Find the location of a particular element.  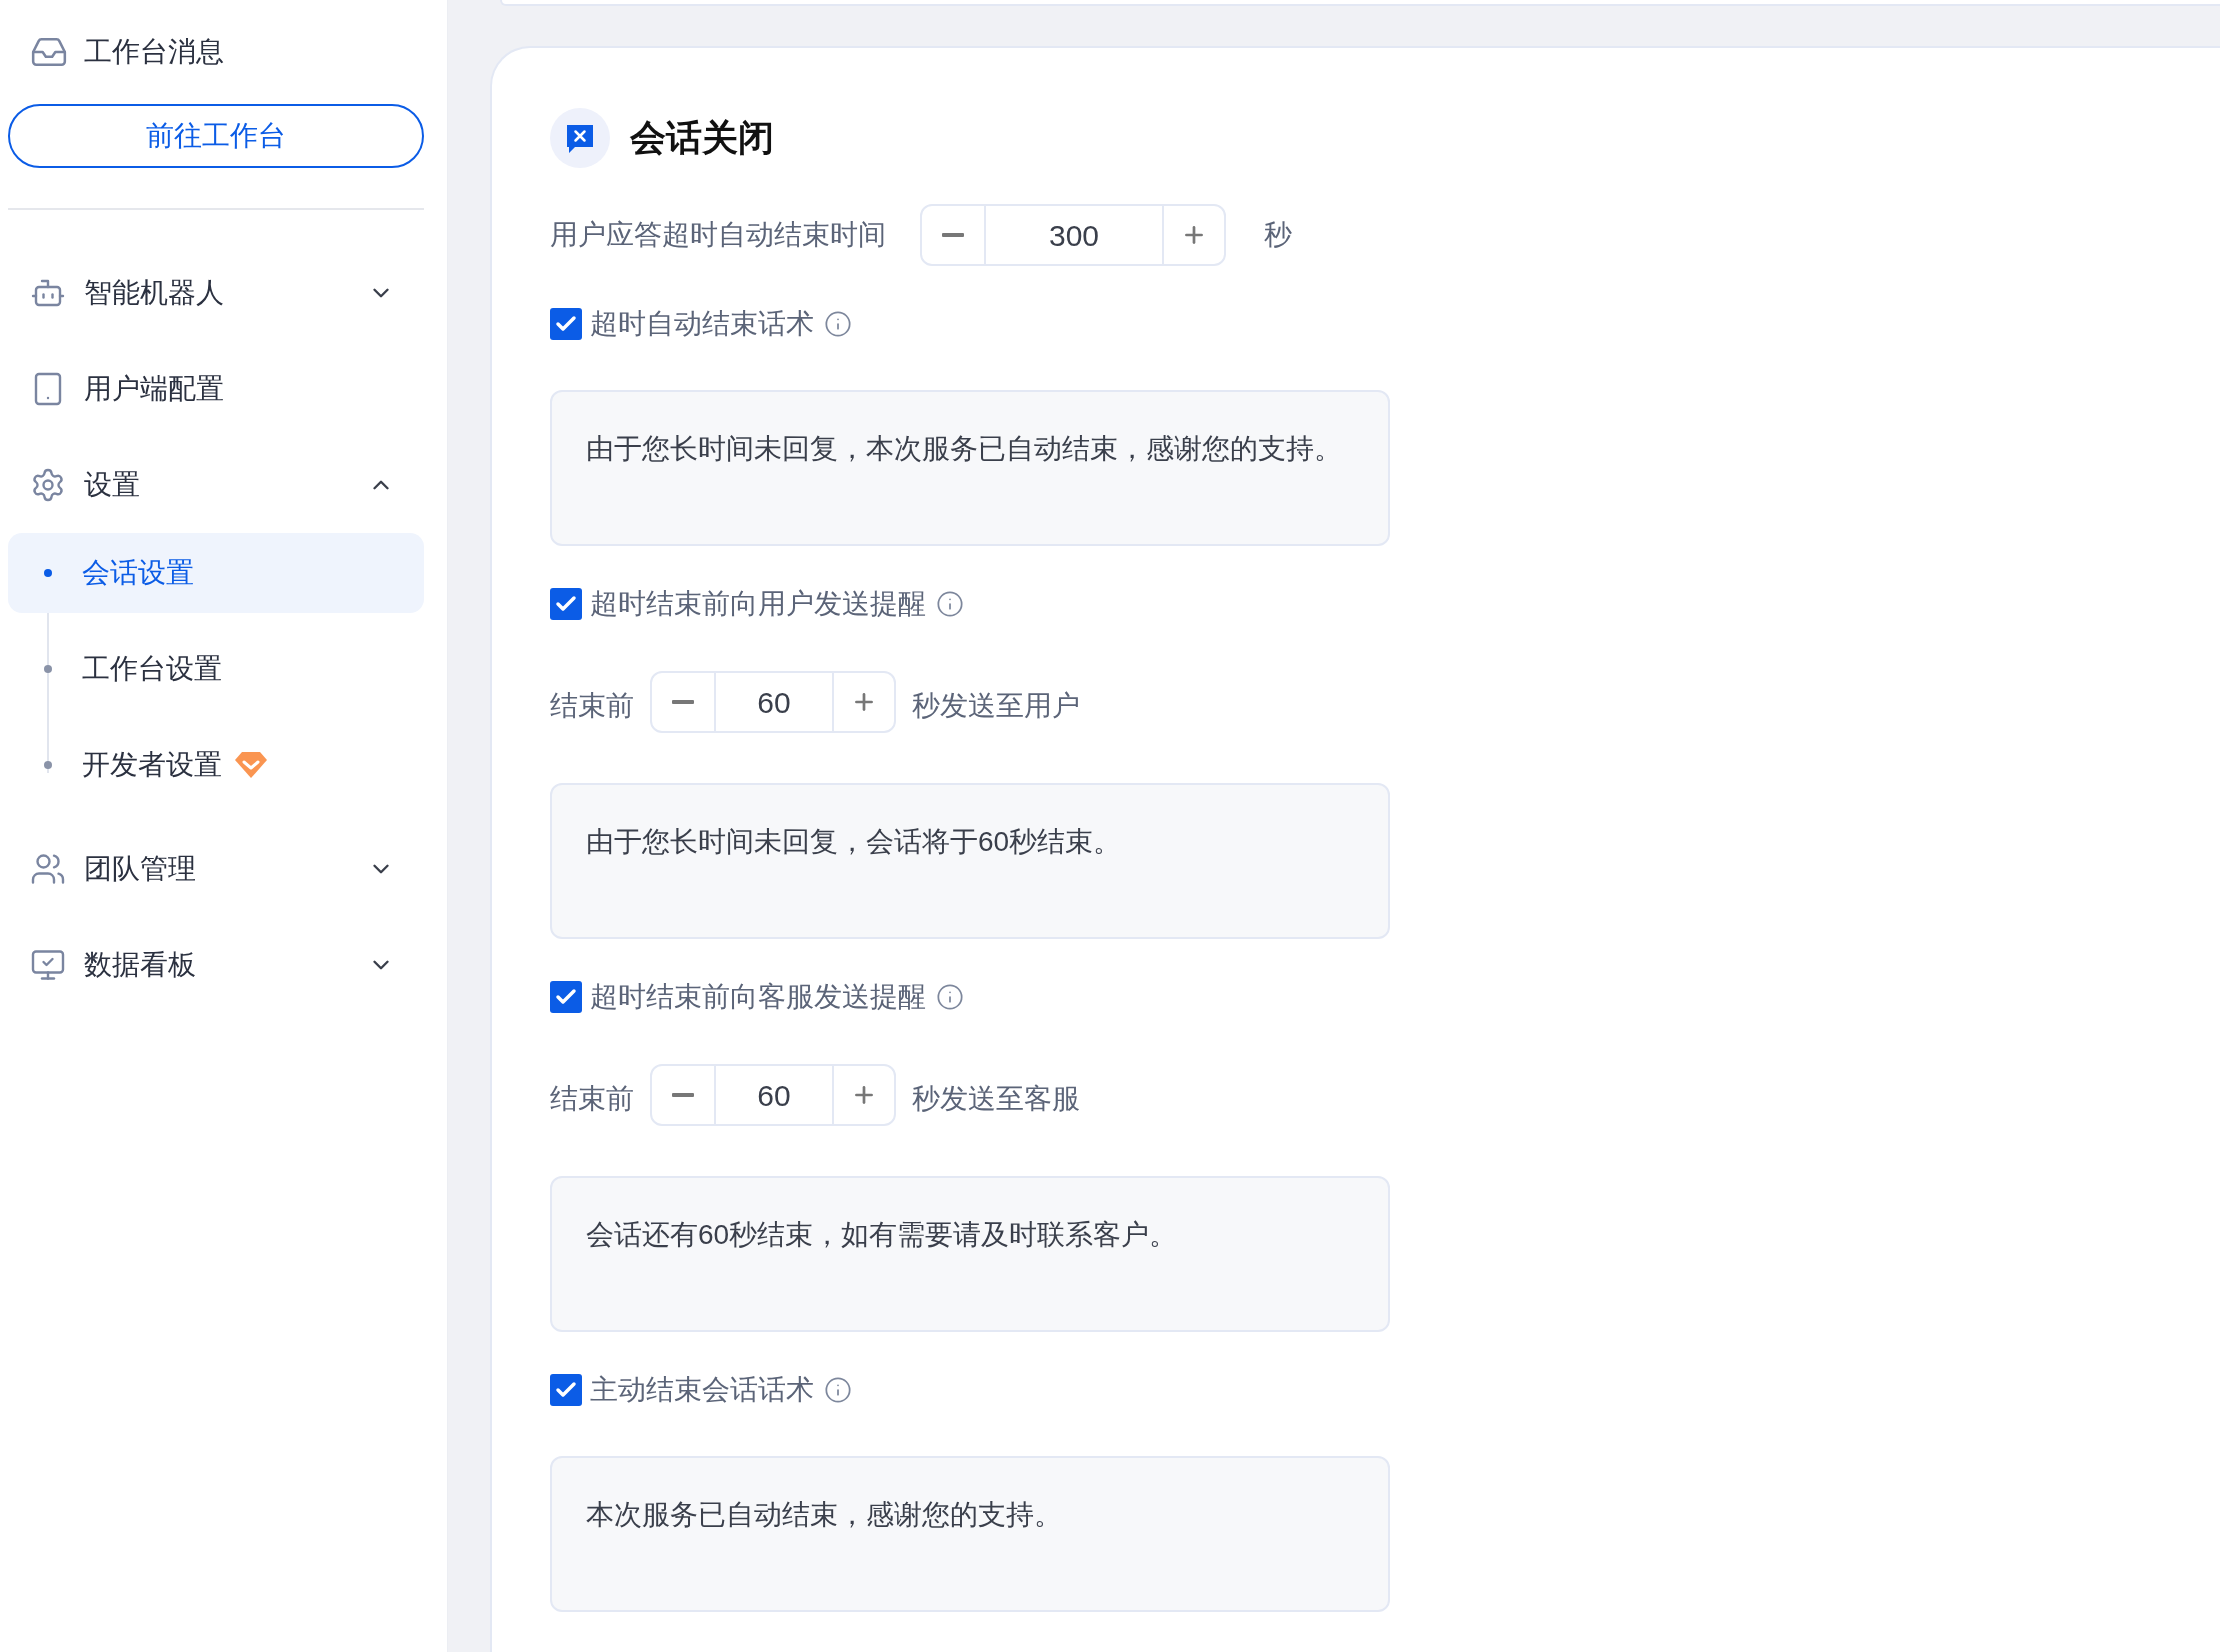

message-textarea: 由于您长时间未回复，会话将于60秒结束。 is located at coordinates (970, 861).